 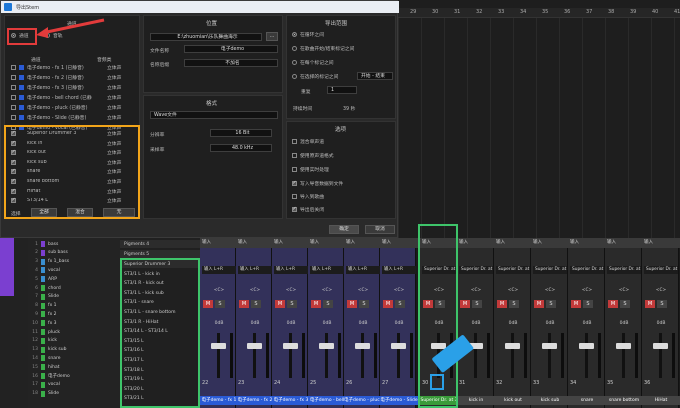 What do you see at coordinates (74, 358) in the screenshot?
I see `channel-list-item: 14 snare` at bounding box center [74, 358].